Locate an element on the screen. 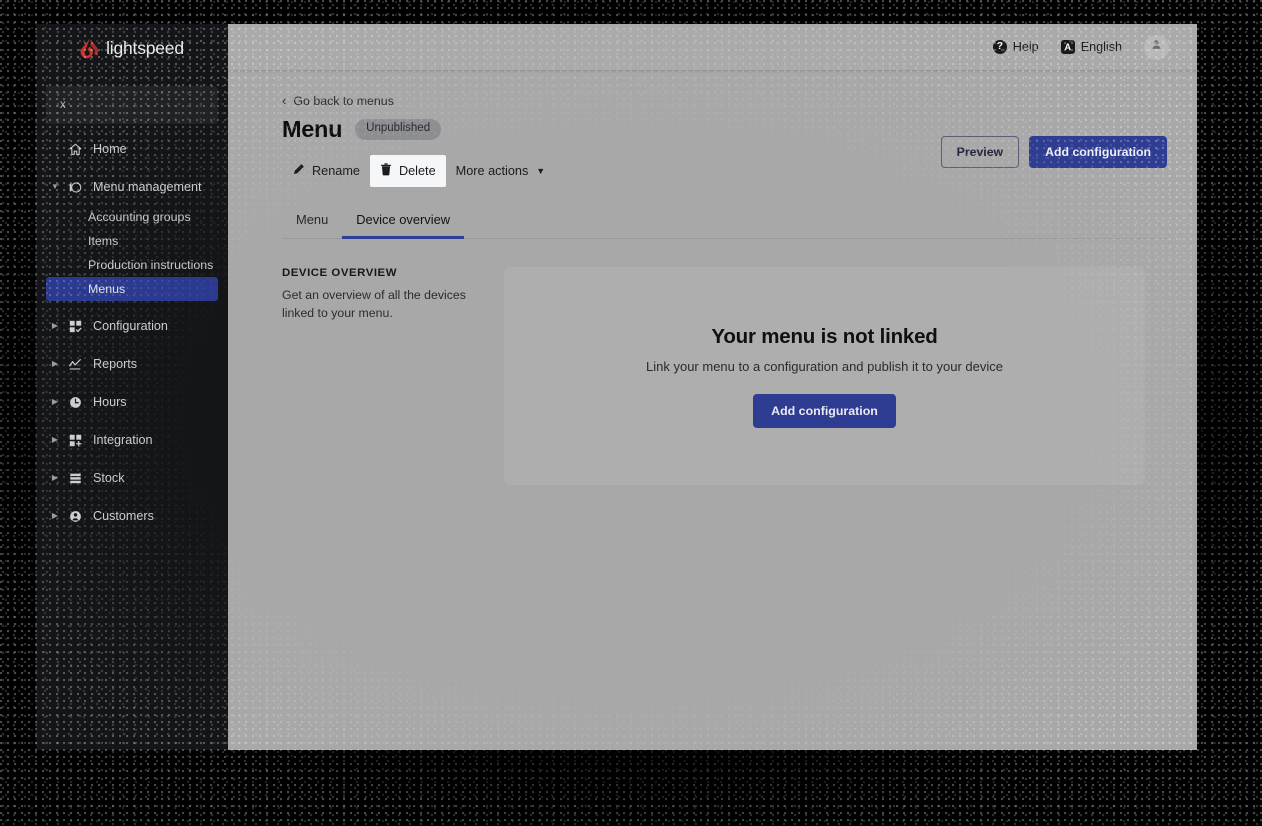  more-actions-button: More actions ▼ is located at coordinates (501, 171).